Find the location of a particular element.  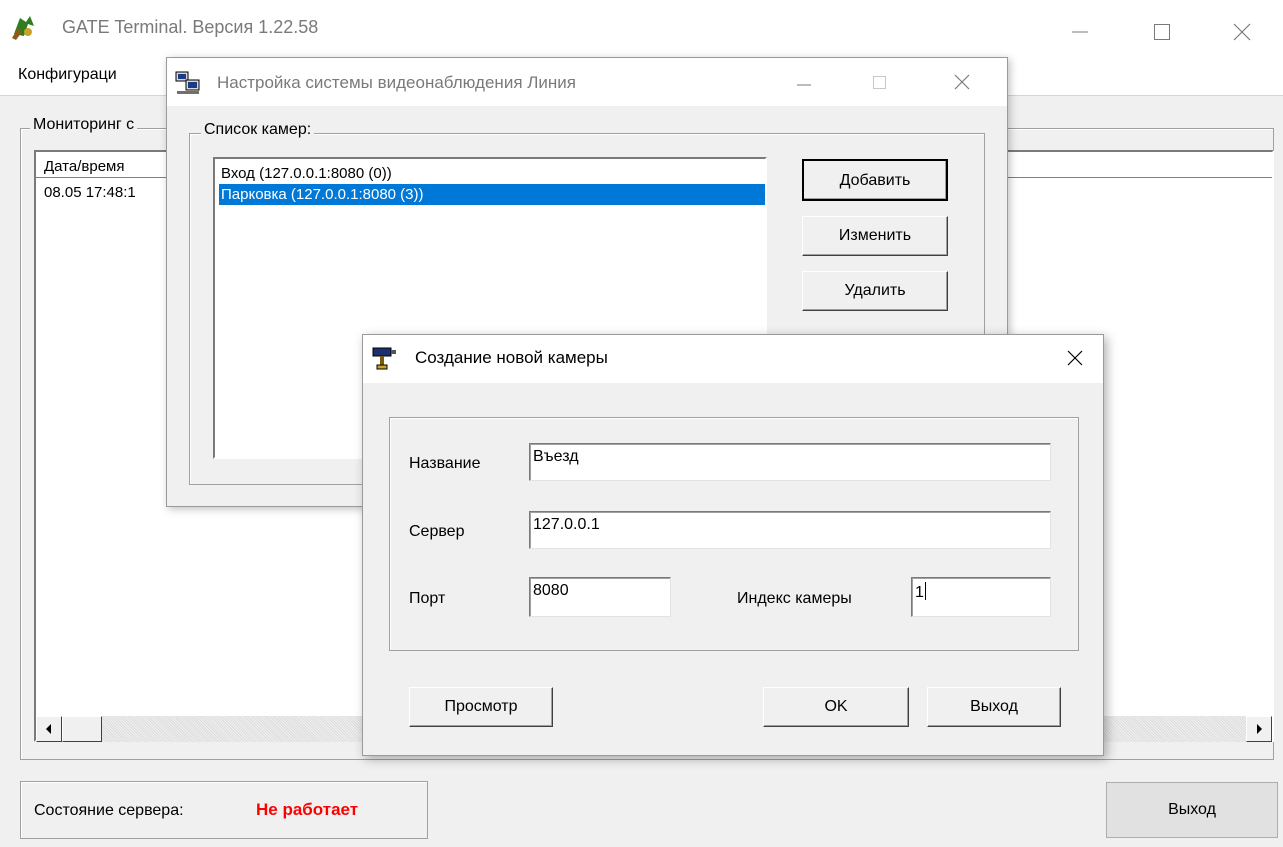

port-label: Порт is located at coordinates (427, 598).